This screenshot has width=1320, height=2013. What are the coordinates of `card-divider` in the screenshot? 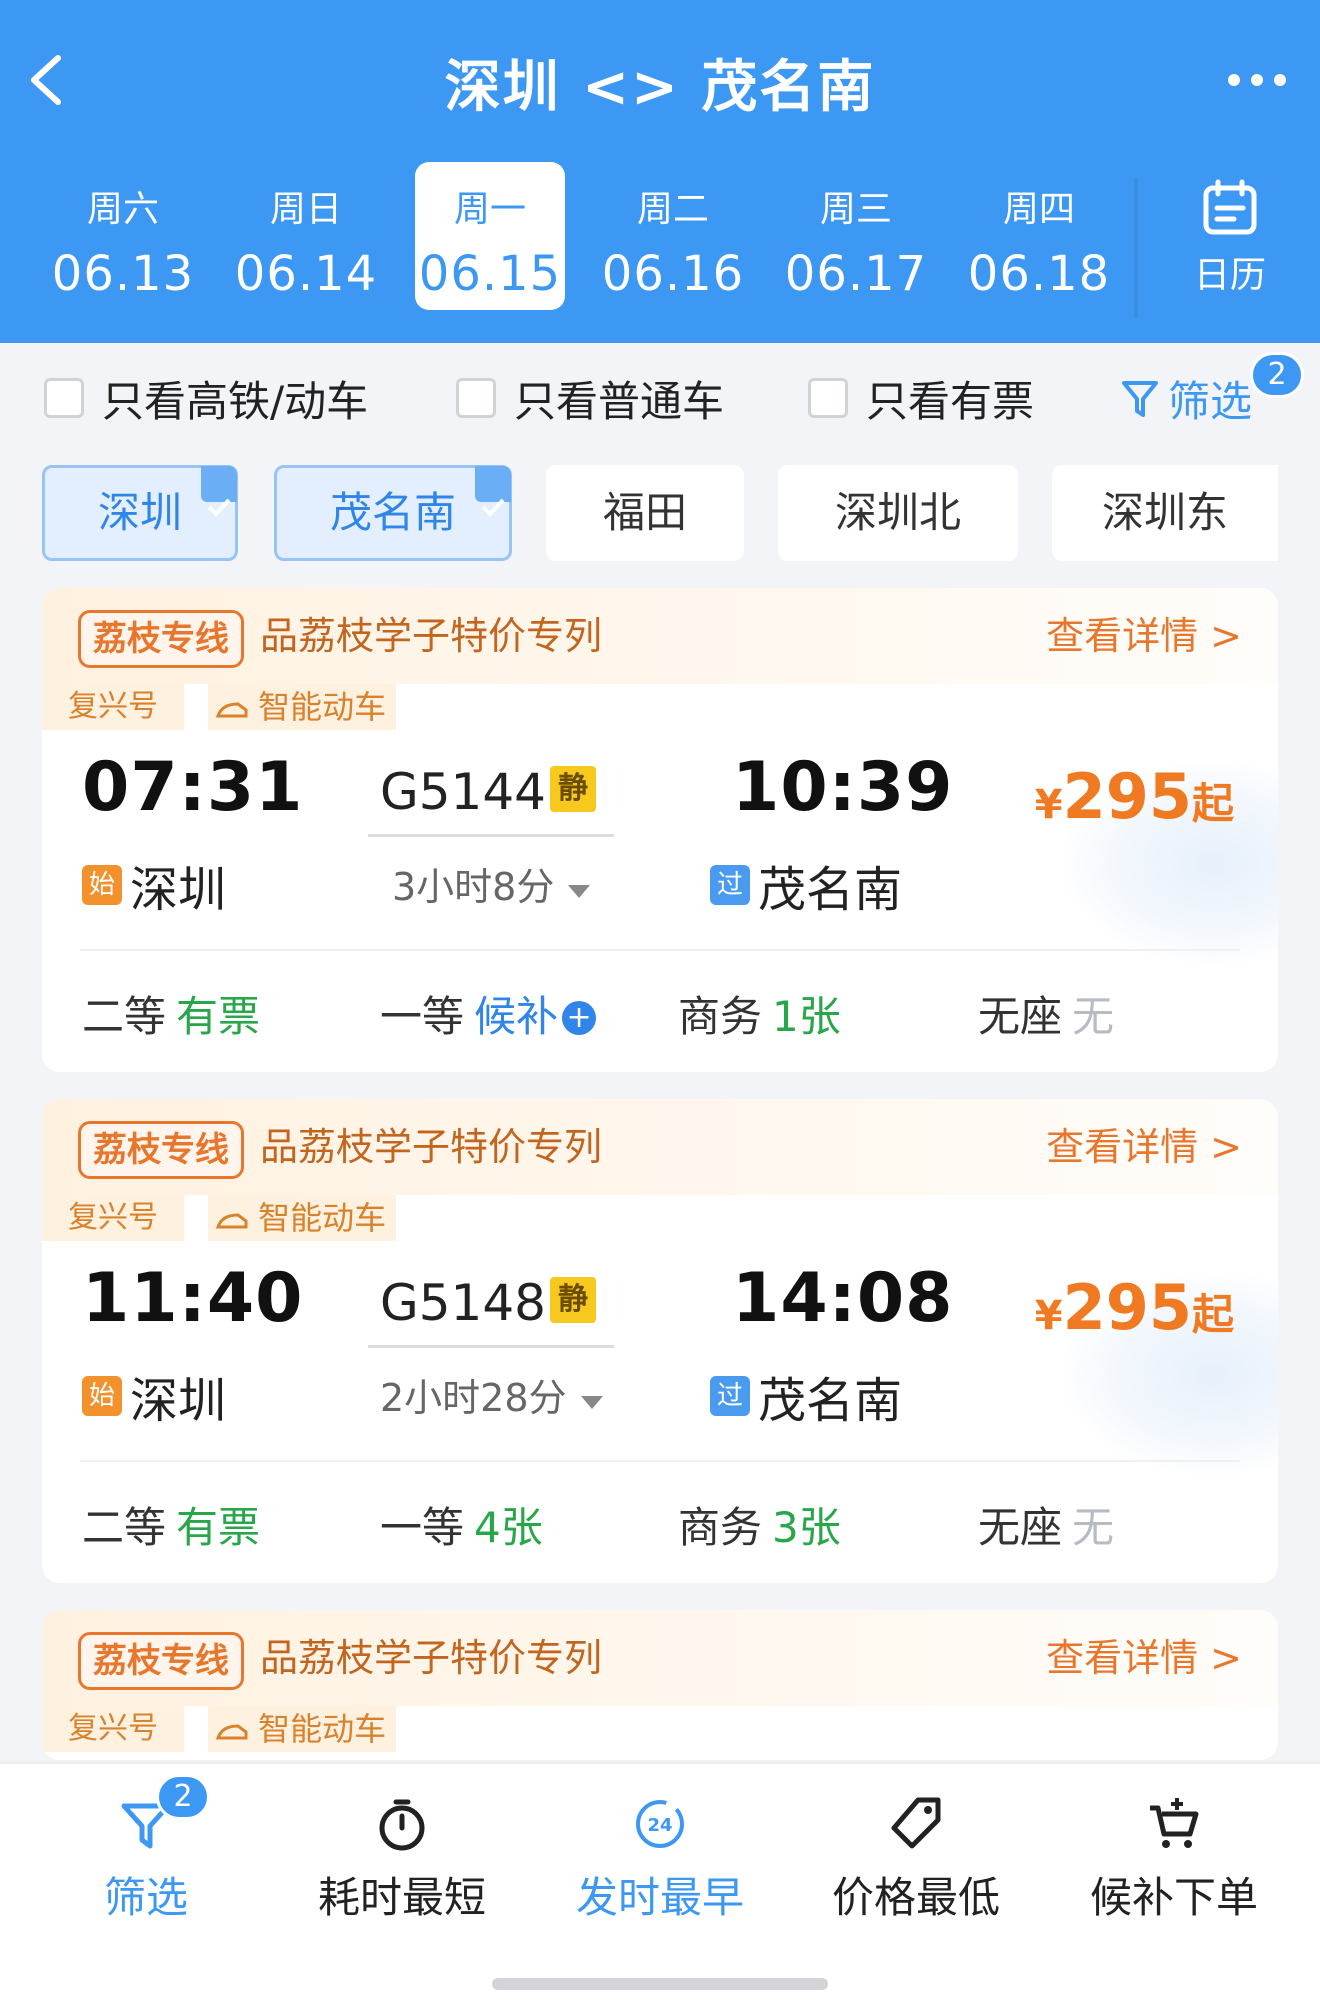 It's located at (660, 950).